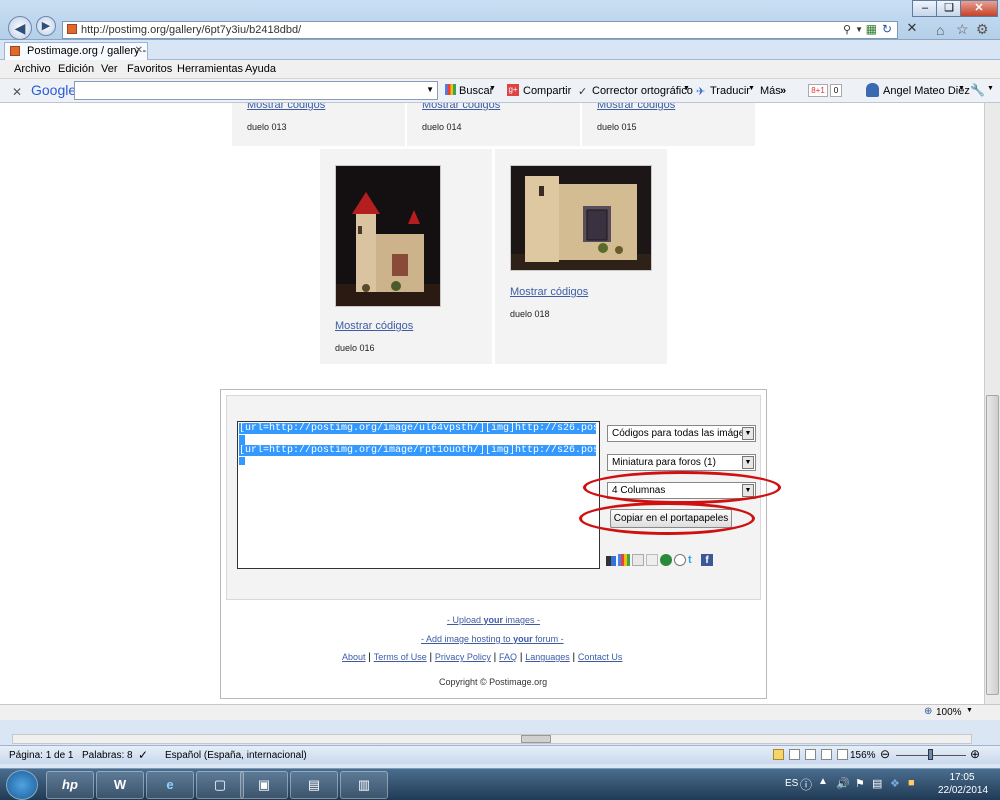 The width and height of the screenshot is (1000, 800). I want to click on folder-app-taskbar-icon: ▢, so click(220, 785).